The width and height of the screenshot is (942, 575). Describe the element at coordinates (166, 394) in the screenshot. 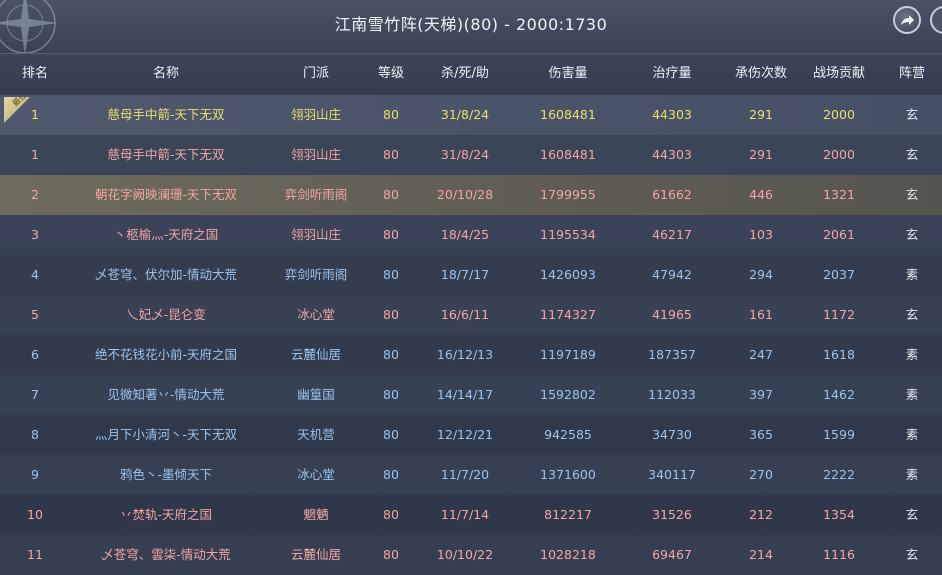

I see `cell-name: 见微知著丷-情动大荒` at that location.